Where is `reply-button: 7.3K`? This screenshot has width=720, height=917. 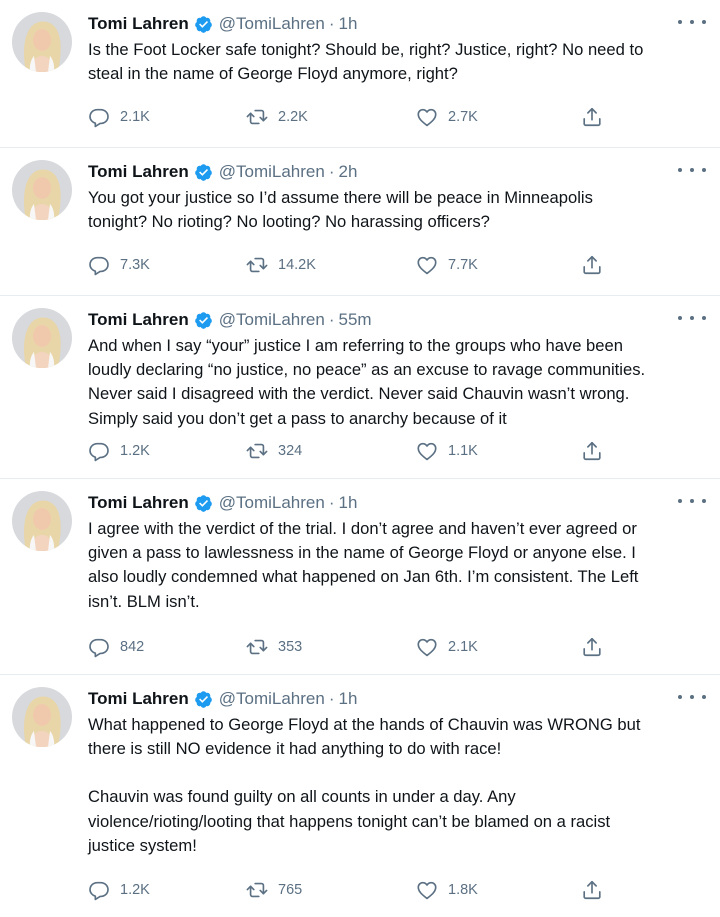
reply-button: 7.3K is located at coordinates (119, 265).